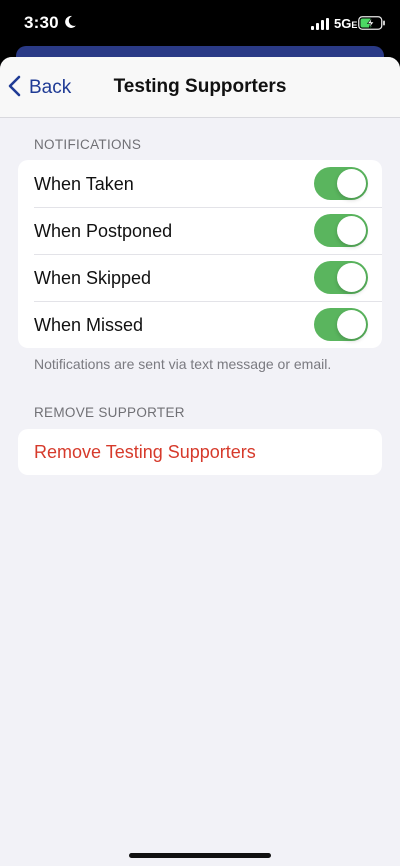  What do you see at coordinates (200, 277) in the screenshot?
I see `notification-row-skipped: When Skipped` at bounding box center [200, 277].